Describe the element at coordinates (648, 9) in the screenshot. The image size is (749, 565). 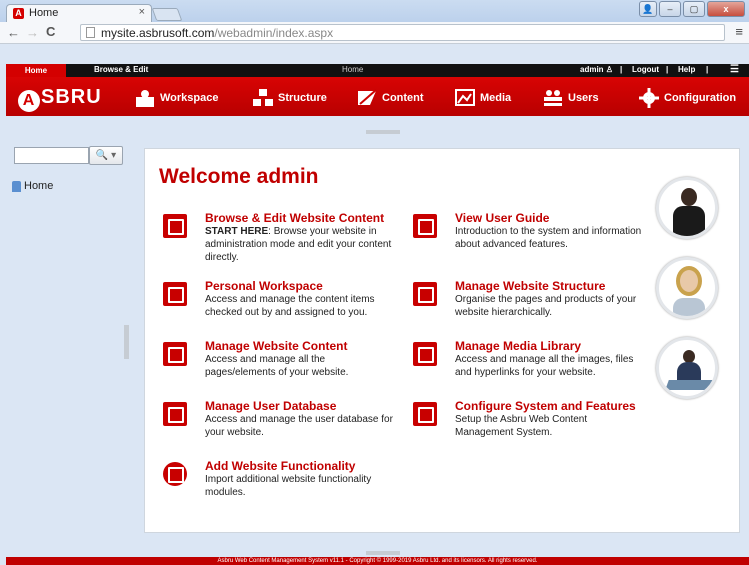
I see `profile-button: 👤` at that location.